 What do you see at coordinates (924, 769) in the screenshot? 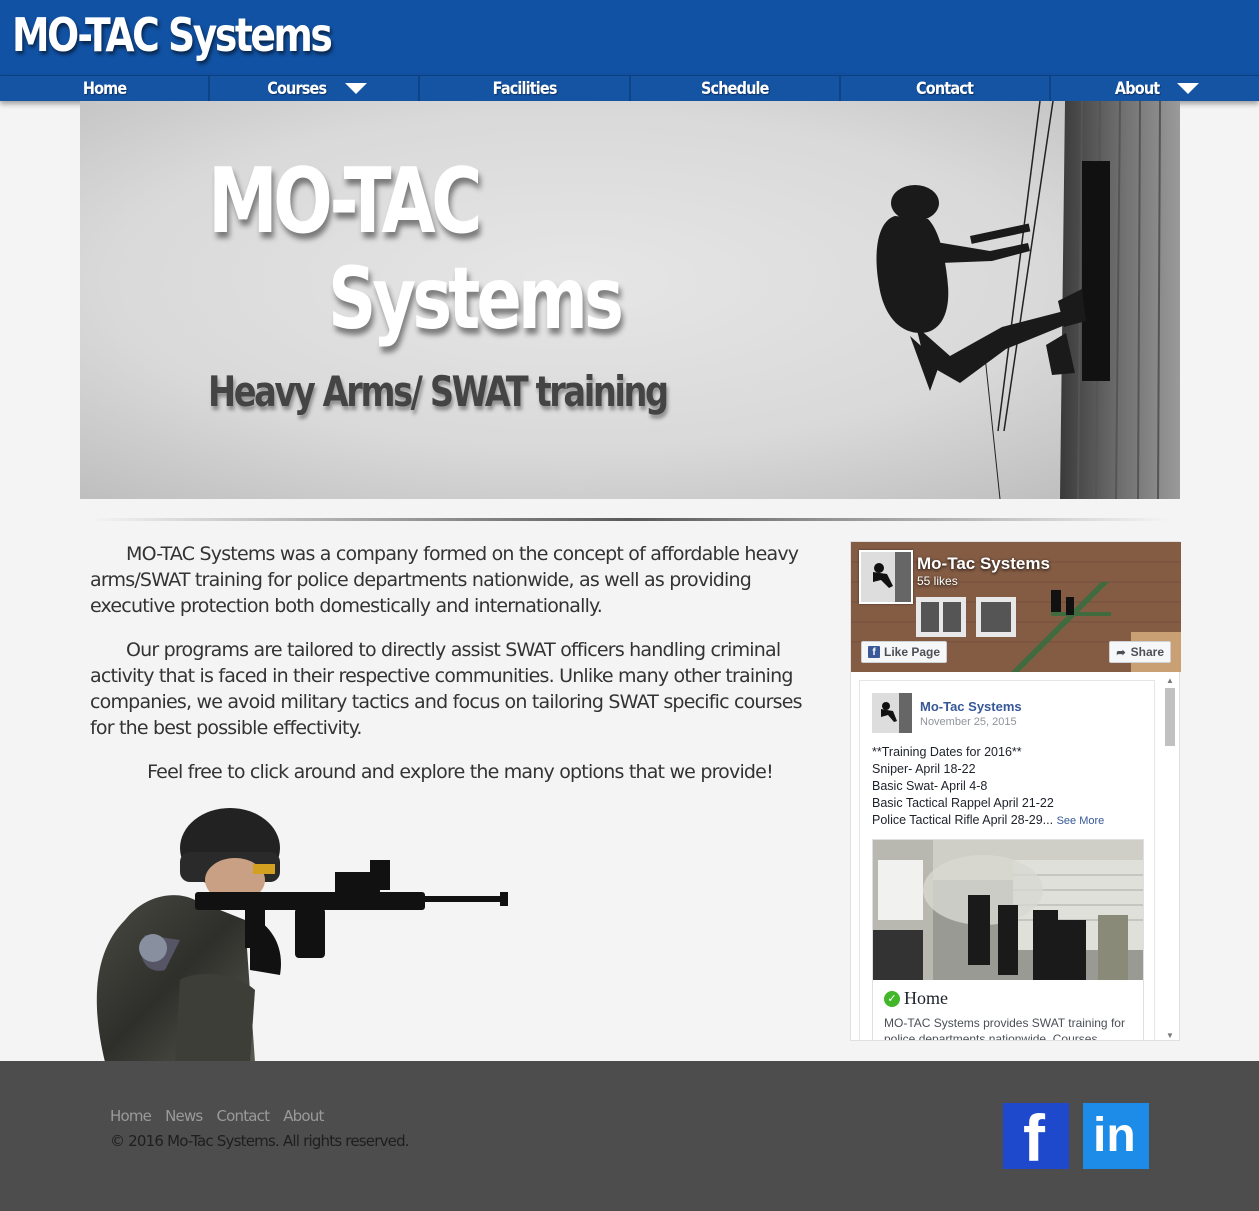
I see `post-line: Sniper- April 18-22` at bounding box center [924, 769].